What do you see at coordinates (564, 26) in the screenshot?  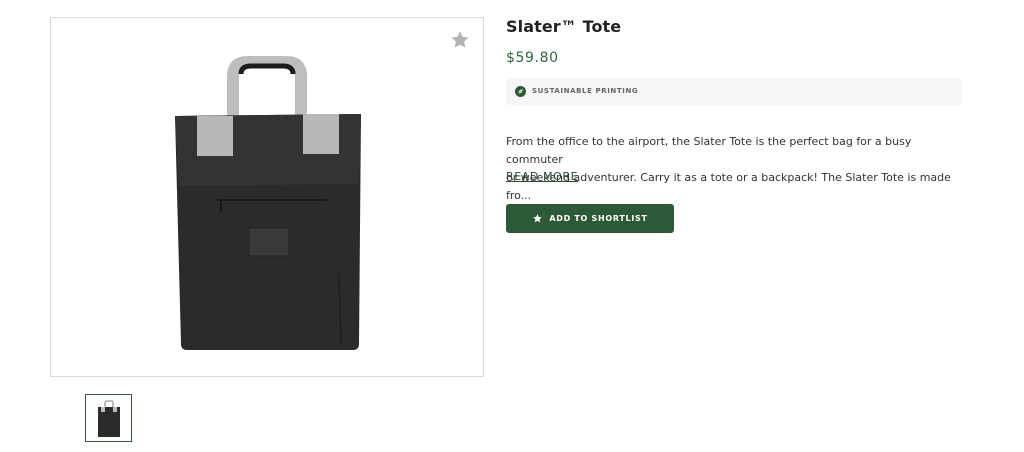 I see `product-title: Slater™ Tote` at bounding box center [564, 26].